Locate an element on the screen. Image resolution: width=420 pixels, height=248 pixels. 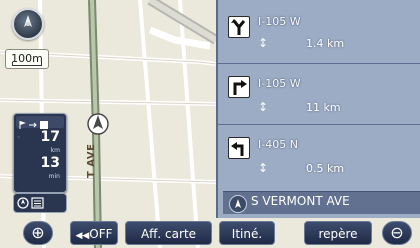
time-remaining-unit: min is located at coordinates (54, 176).